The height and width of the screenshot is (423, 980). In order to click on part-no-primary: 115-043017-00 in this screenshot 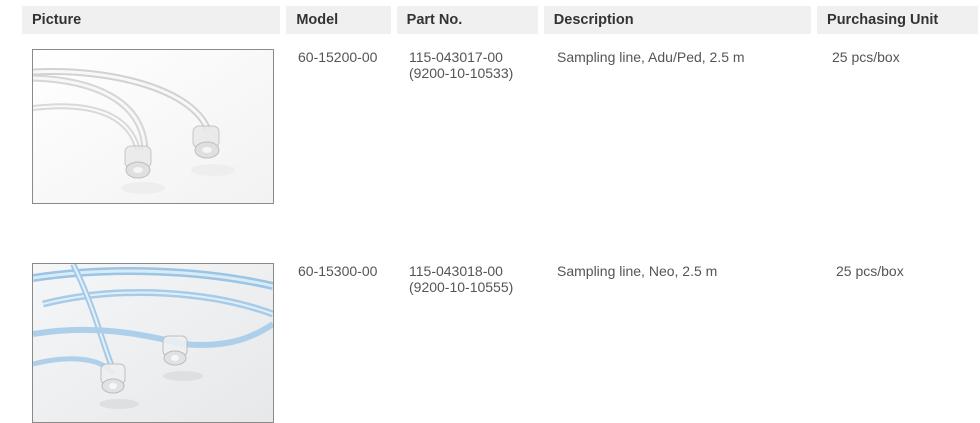, I will do `click(456, 57)`.